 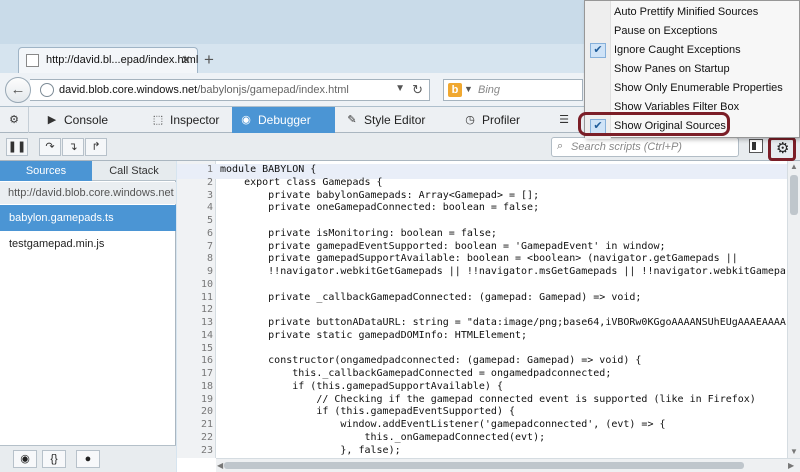 I want to click on line-number: 14, so click(x=195, y=335).